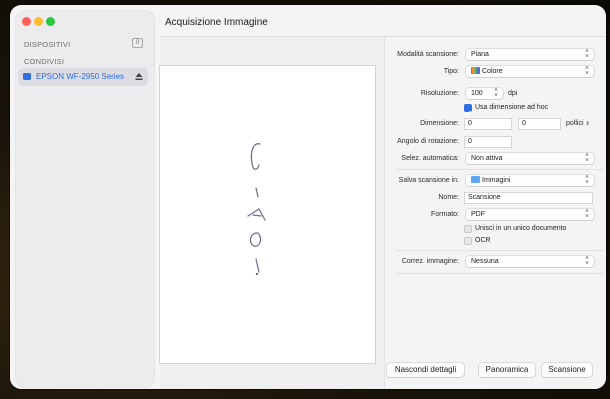  What do you see at coordinates (216, 22) in the screenshot?
I see `window-title: Acquisizione Immagine` at bounding box center [216, 22].